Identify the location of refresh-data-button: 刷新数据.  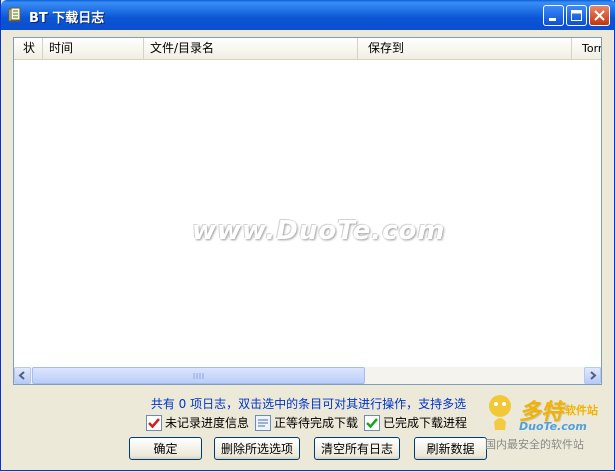
(450, 448).